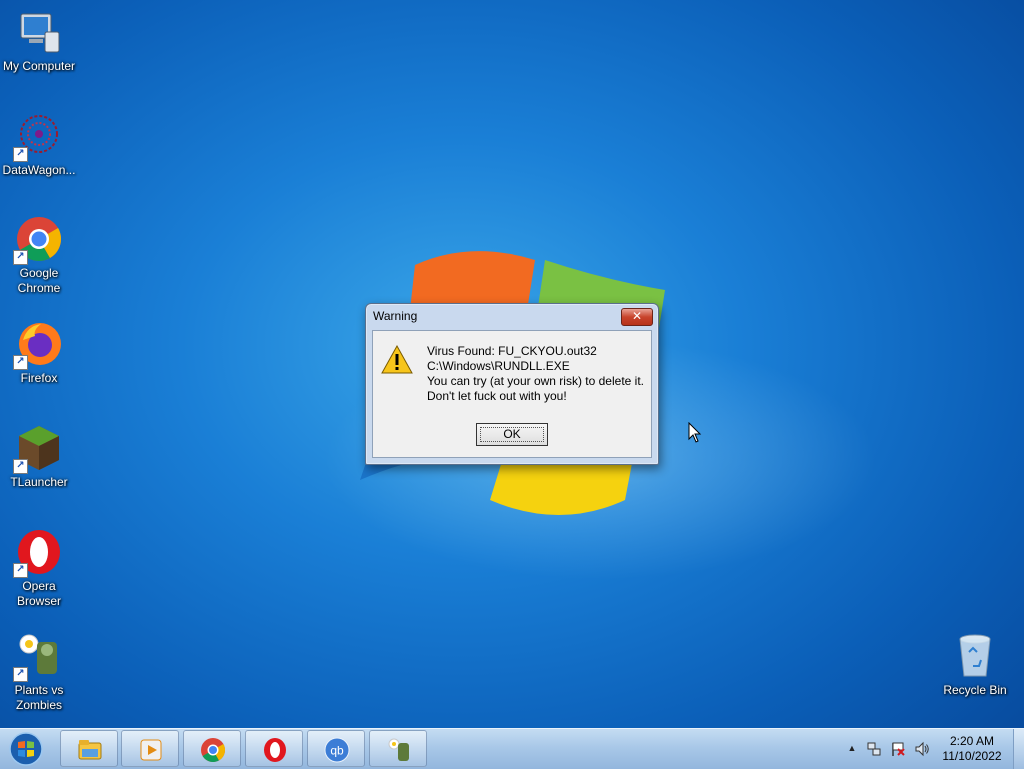  Describe the element at coordinates (512, 434) in the screenshot. I see `ok-button: OK` at that location.